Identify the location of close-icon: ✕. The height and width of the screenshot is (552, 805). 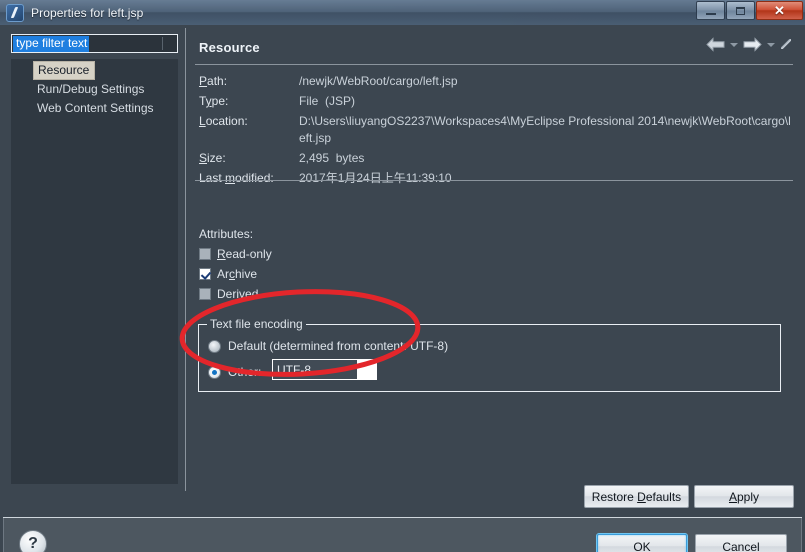
(779, 10).